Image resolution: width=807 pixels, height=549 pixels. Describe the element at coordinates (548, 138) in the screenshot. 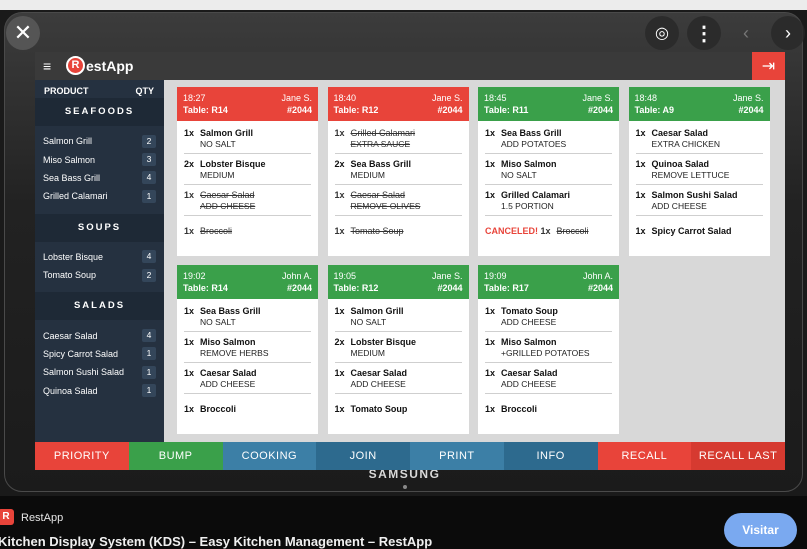

I see `ticket-item: 1x Sea Bass Grill ADD POTATOES` at that location.